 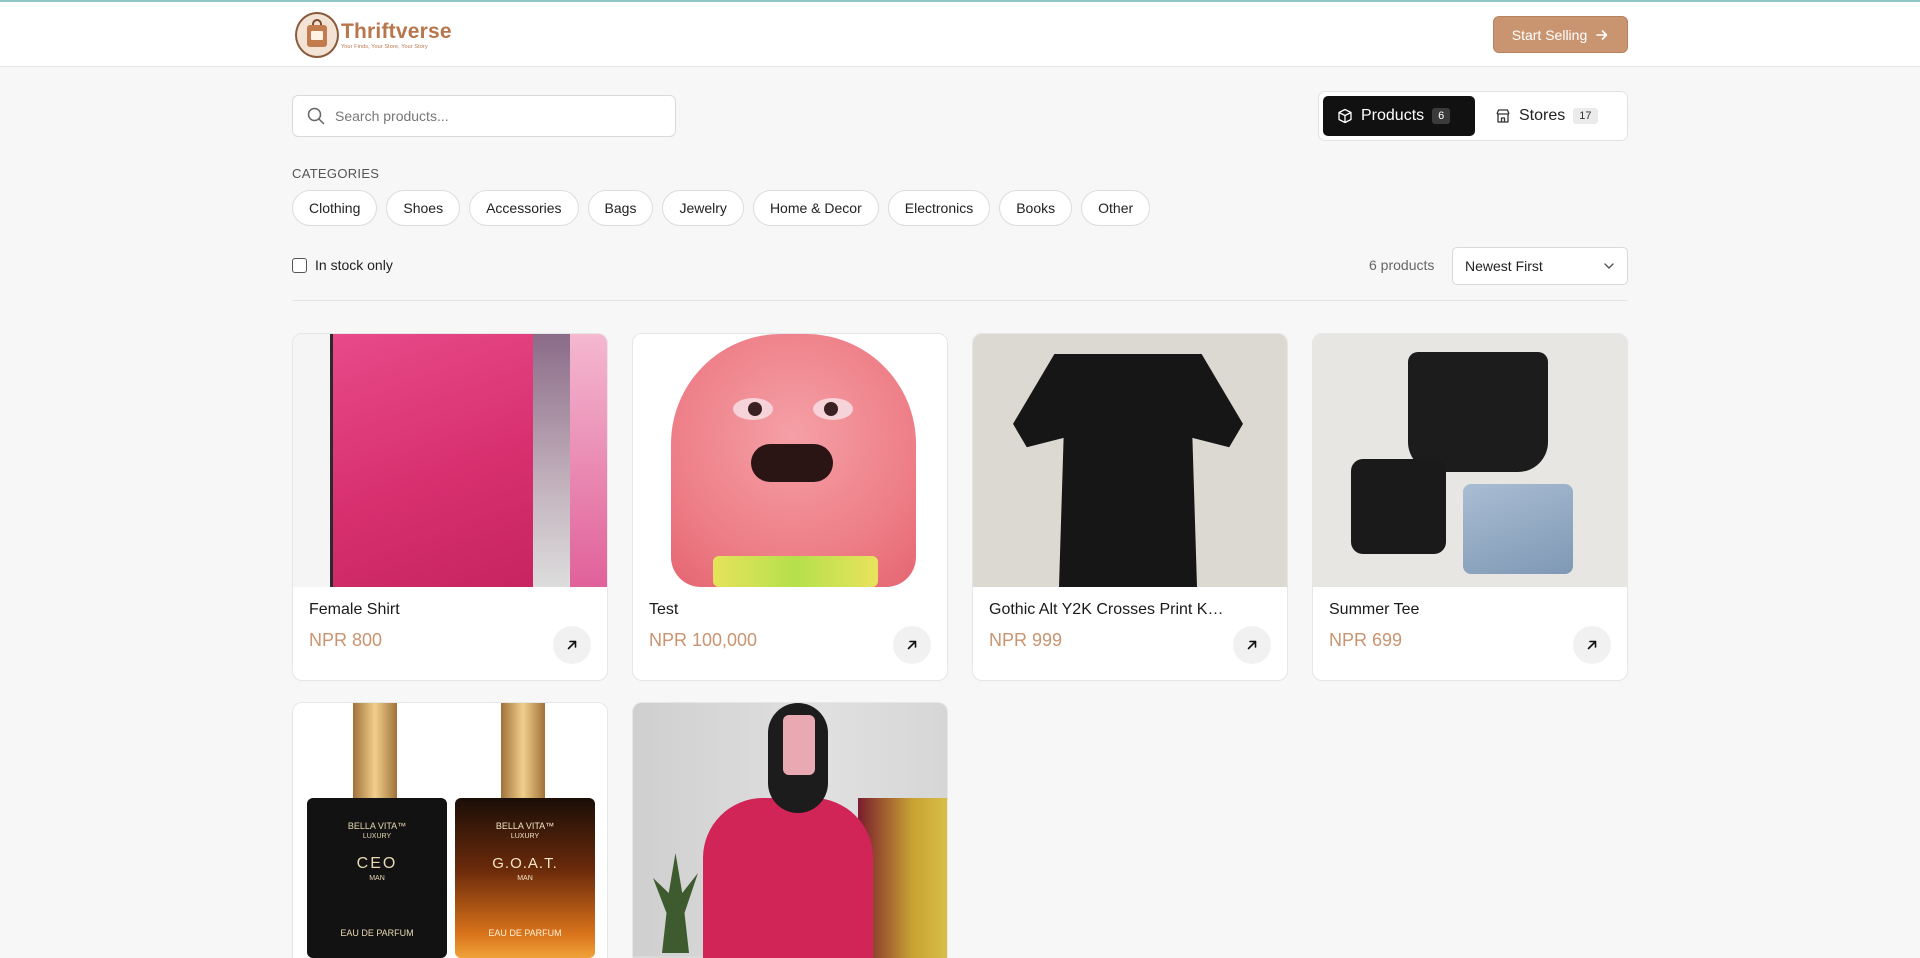 I want to click on product-card, so click(x=790, y=830).